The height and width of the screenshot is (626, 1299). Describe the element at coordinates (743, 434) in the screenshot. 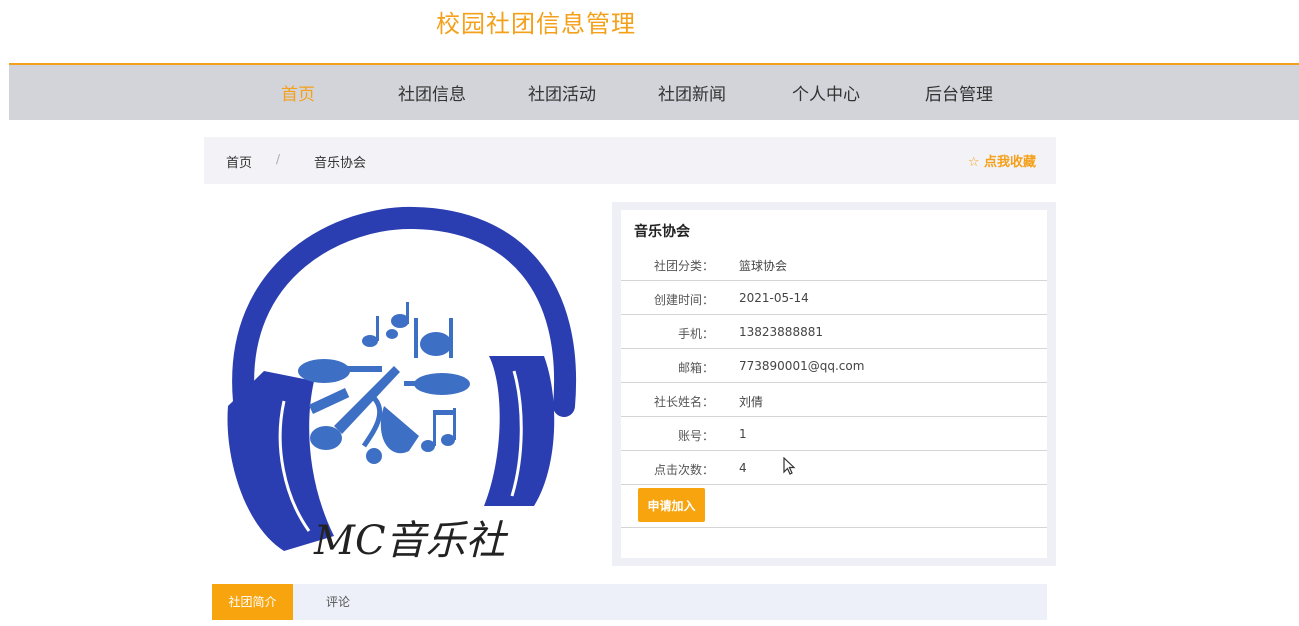

I see `value-account: 1` at that location.